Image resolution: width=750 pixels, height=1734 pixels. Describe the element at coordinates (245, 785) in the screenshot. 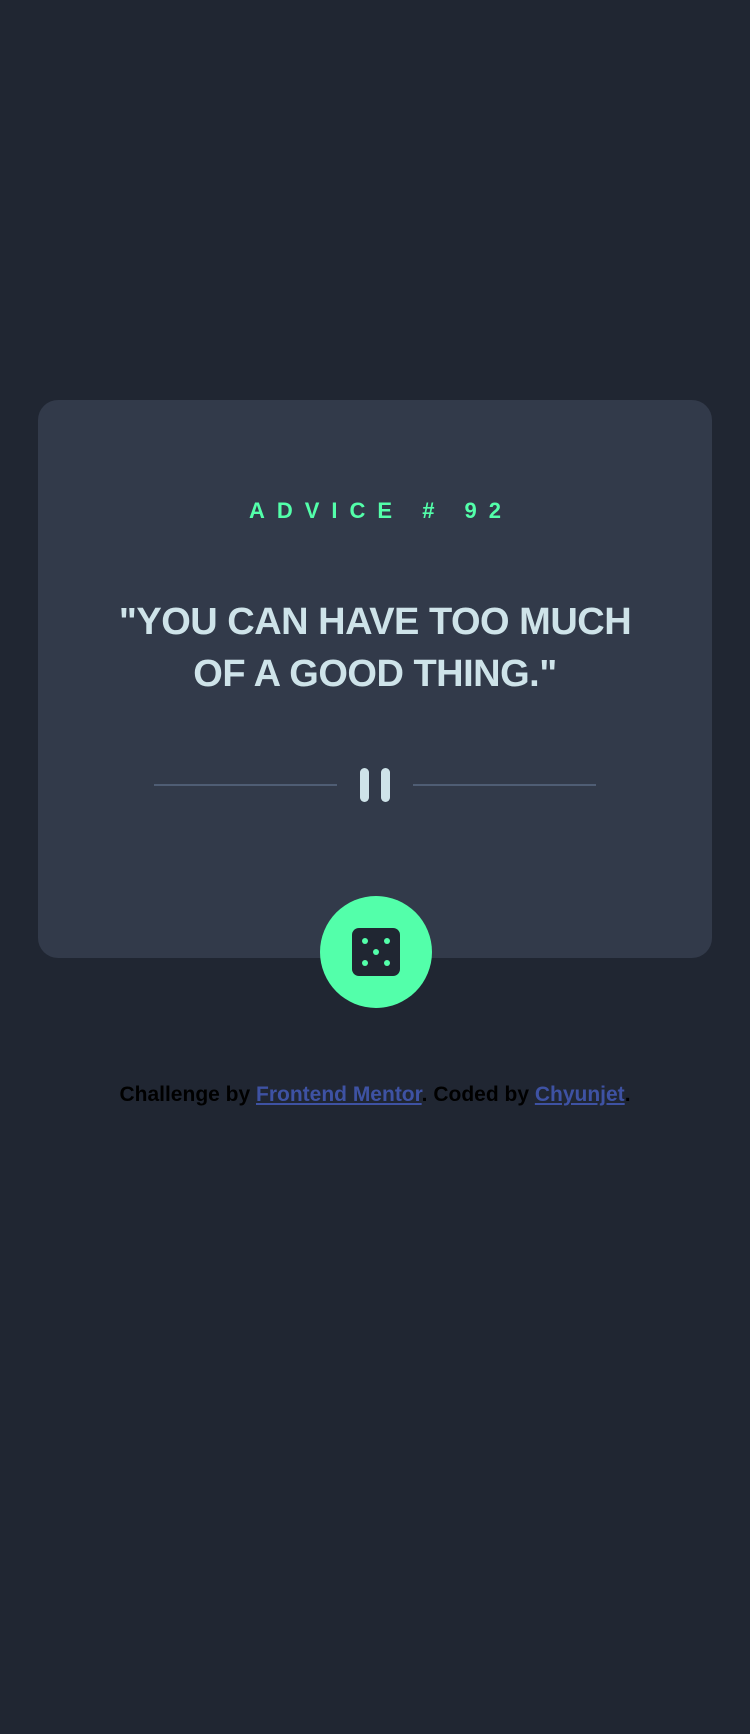

I see `divider-line-left` at that location.